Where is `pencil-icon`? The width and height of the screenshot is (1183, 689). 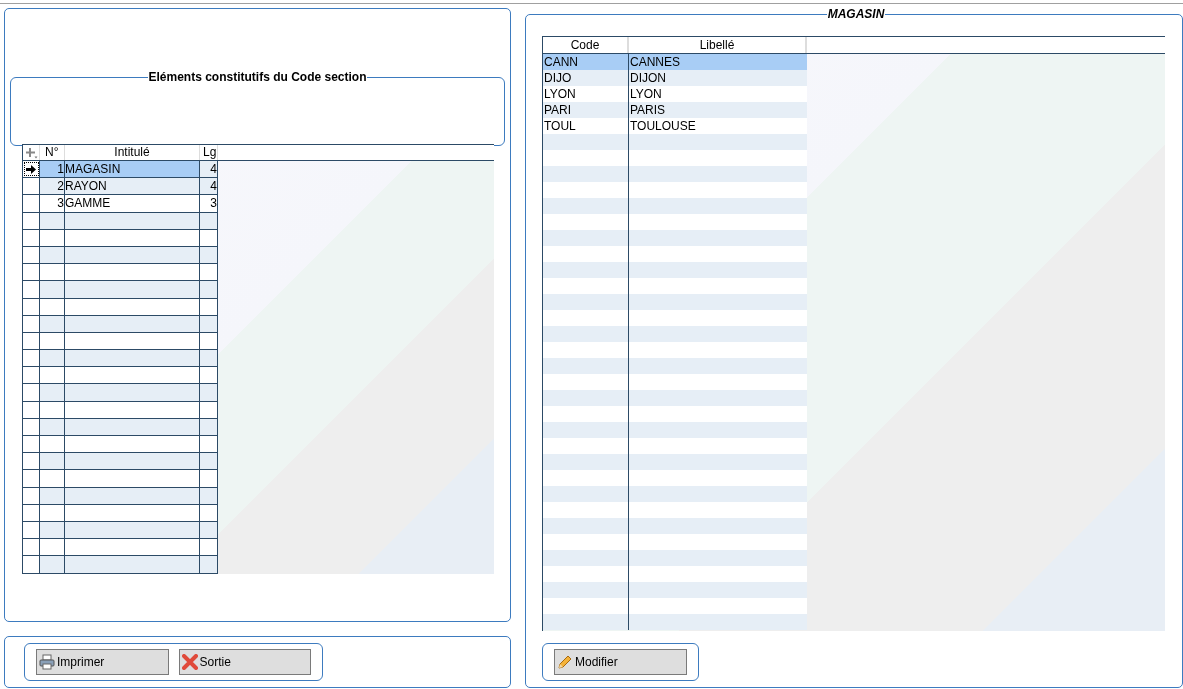 pencil-icon is located at coordinates (565, 662).